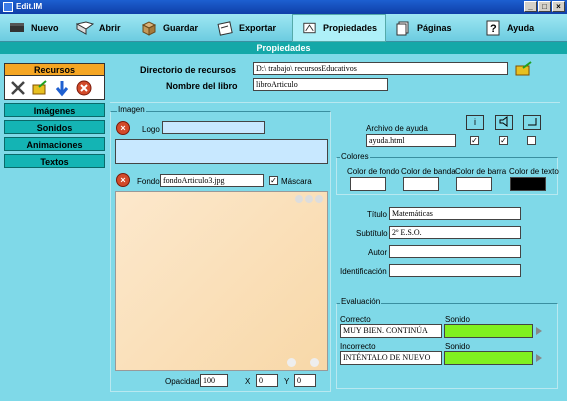 This screenshot has width=567, height=401. Describe the element at coordinates (475, 122) in the screenshot. I see `info-button: i` at that location.